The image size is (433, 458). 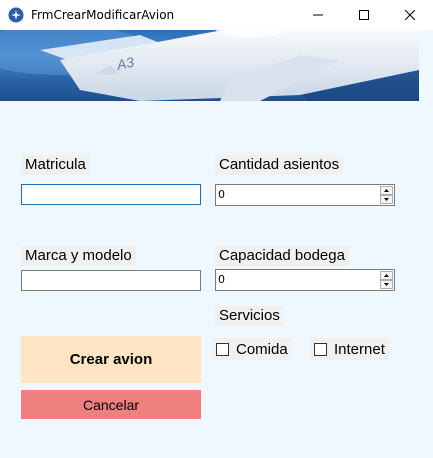 What do you see at coordinates (262, 349) in the screenshot?
I see `comida-label: Comida` at bounding box center [262, 349].